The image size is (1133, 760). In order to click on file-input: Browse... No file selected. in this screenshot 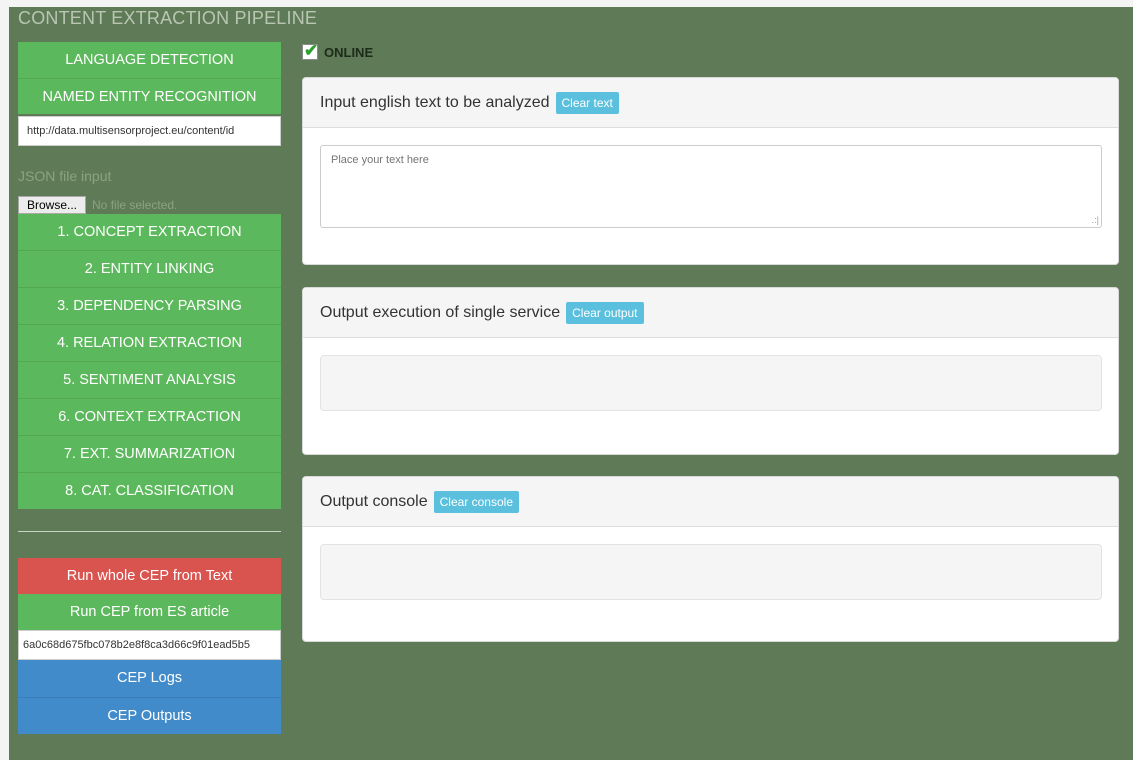, I will do `click(149, 205)`.